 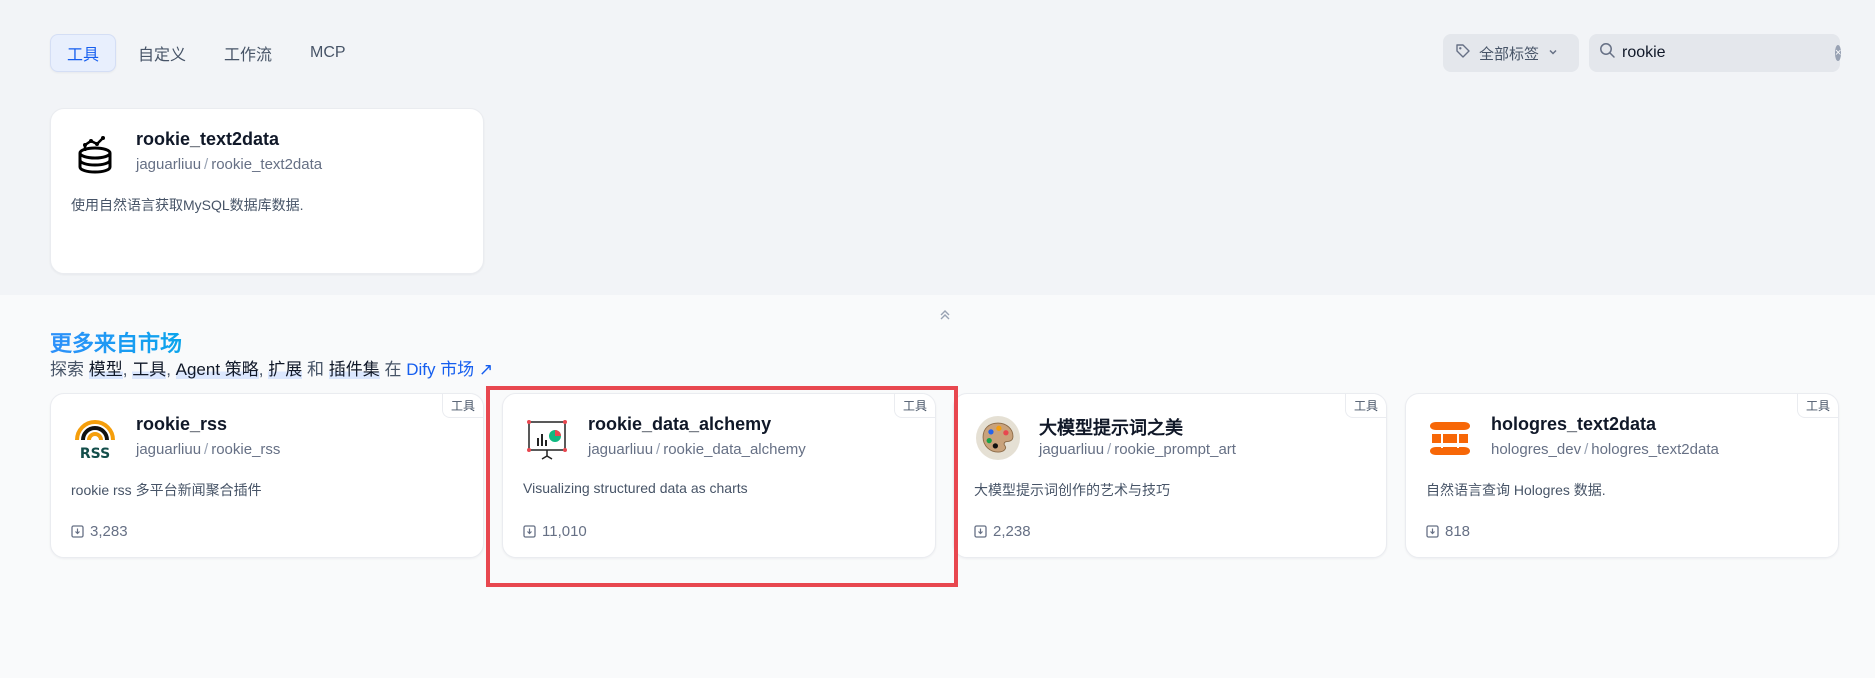 I want to click on tag-filter-label: 全部标签, so click(x=1509, y=54).